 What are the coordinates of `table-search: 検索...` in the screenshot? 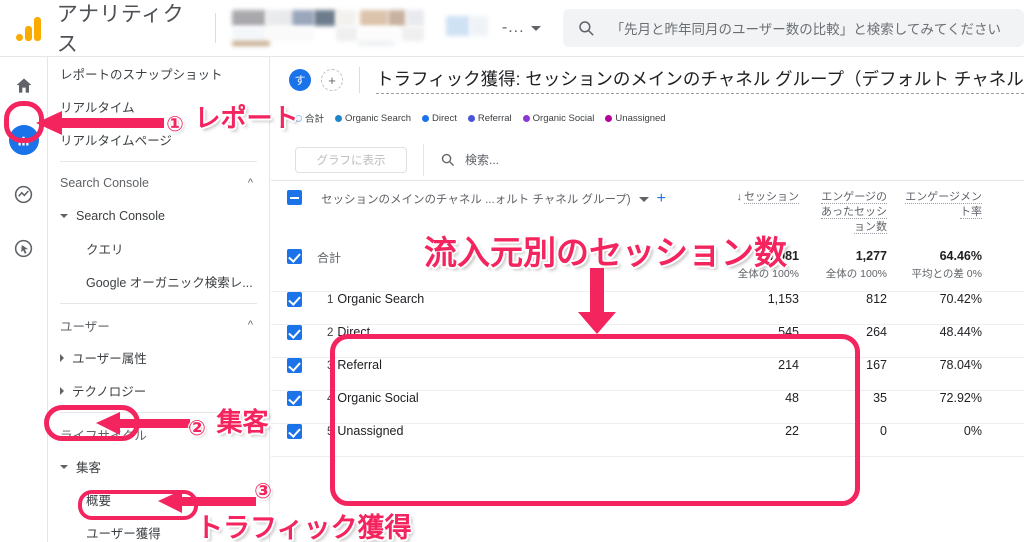 It's located at (469, 159).